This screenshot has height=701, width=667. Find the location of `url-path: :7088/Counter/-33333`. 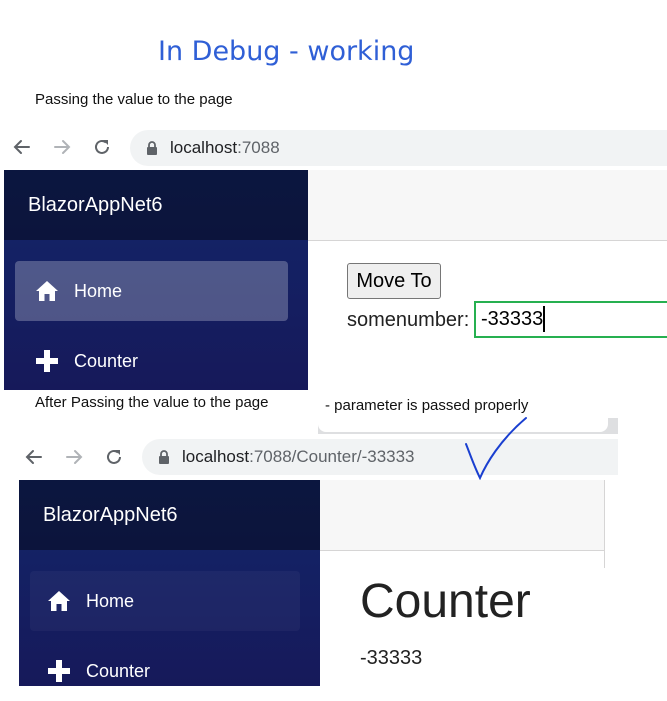

url-path: :7088/Counter/-33333 is located at coordinates (332, 456).